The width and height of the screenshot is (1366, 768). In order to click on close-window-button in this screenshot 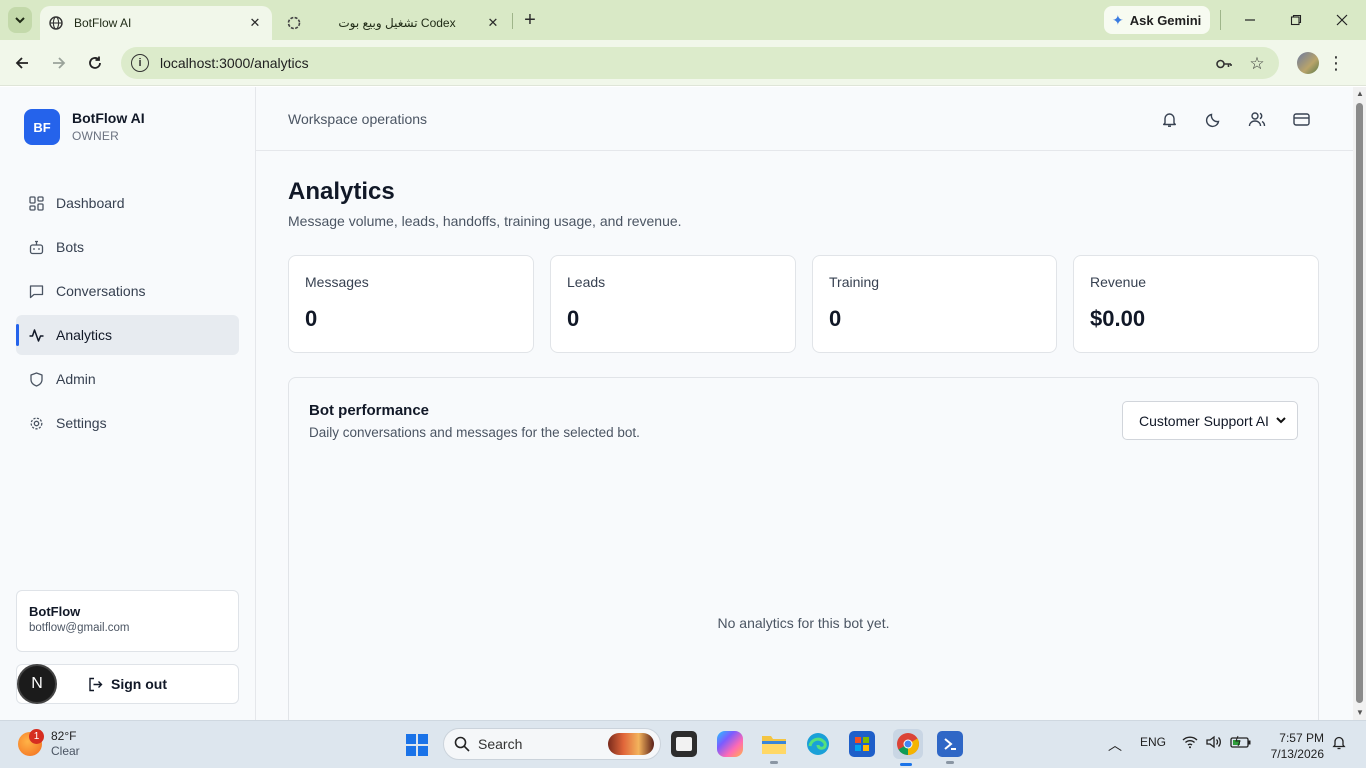, I will do `click(1342, 20)`.